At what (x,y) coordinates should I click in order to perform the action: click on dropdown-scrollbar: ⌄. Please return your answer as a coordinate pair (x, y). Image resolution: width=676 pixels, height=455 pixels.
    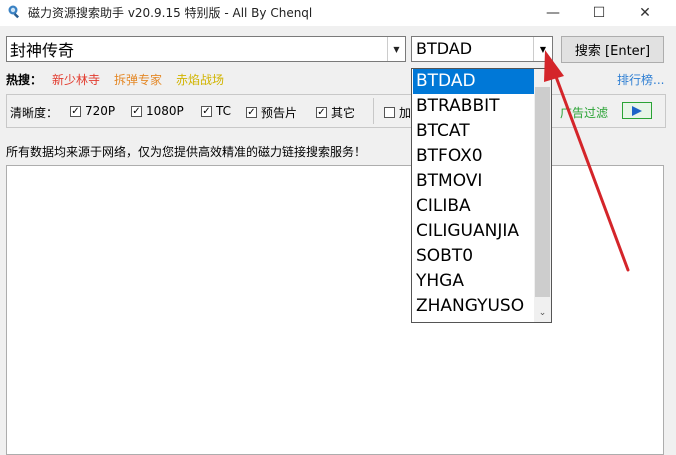
    Looking at the image, I should click on (542, 195).